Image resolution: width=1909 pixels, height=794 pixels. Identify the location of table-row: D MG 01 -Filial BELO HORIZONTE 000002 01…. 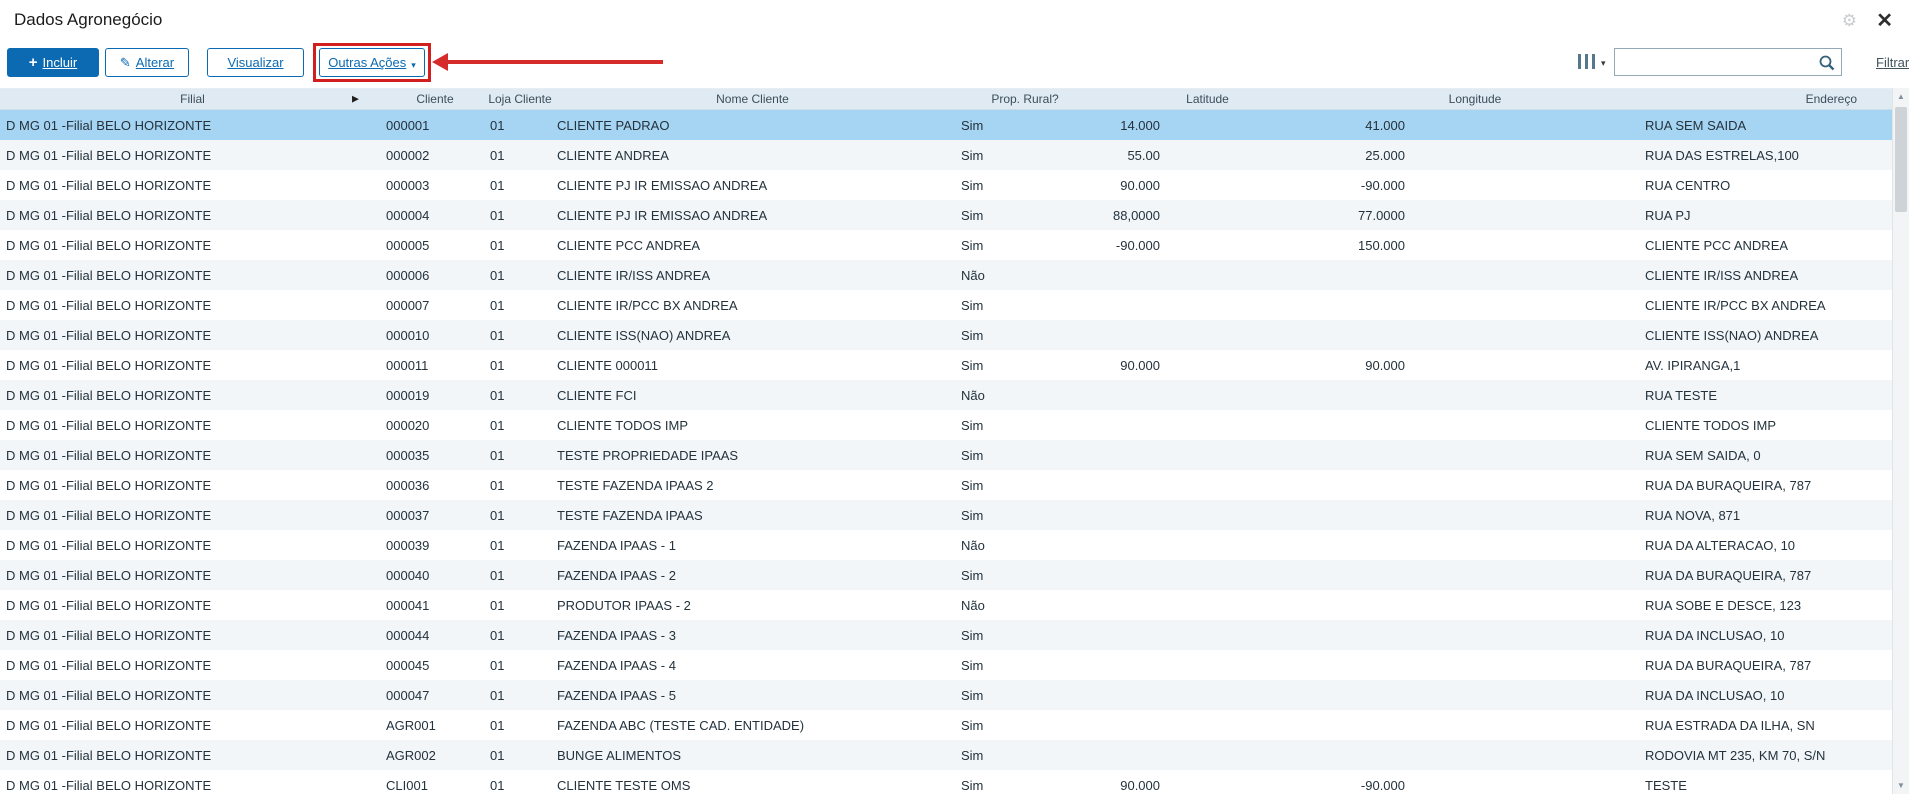
(946, 155).